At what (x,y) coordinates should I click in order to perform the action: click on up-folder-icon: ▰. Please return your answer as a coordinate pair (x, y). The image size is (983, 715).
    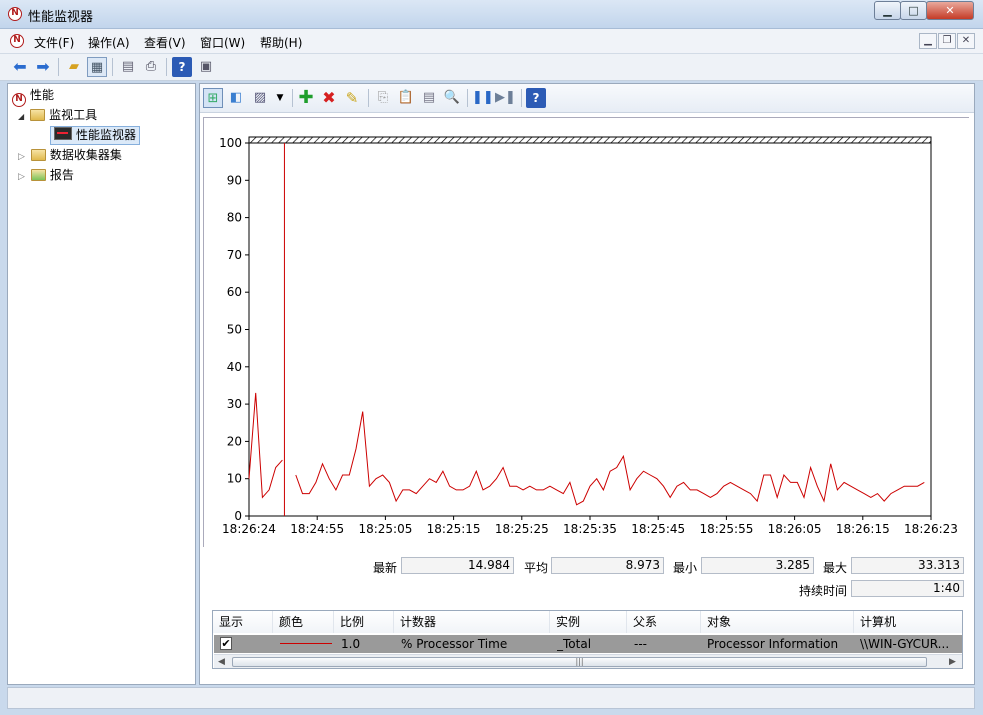
    Looking at the image, I should click on (74, 67).